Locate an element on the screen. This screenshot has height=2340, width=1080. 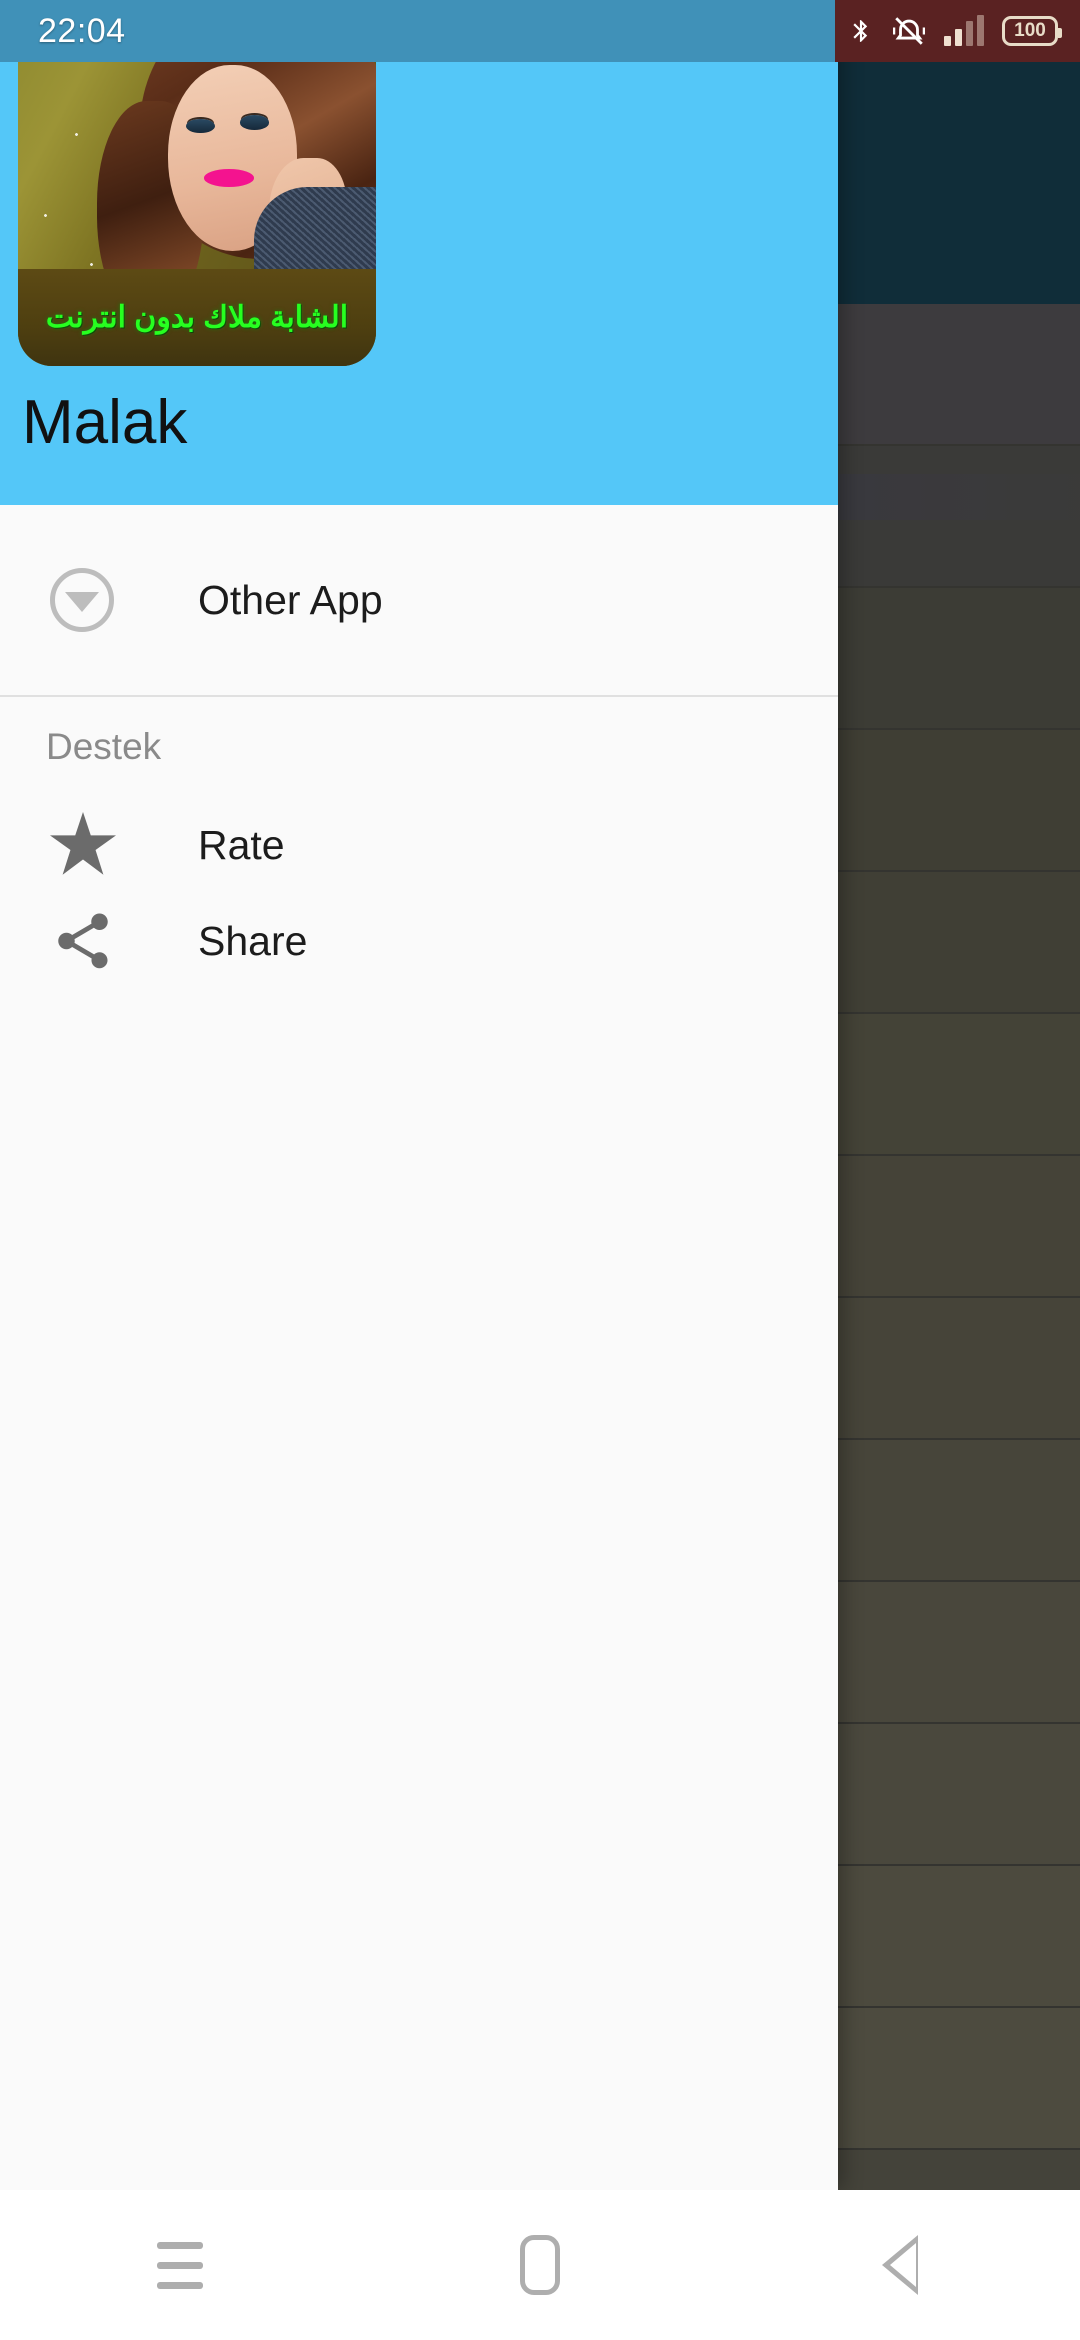
battery-level: 100 is located at coordinates (1032, 31).